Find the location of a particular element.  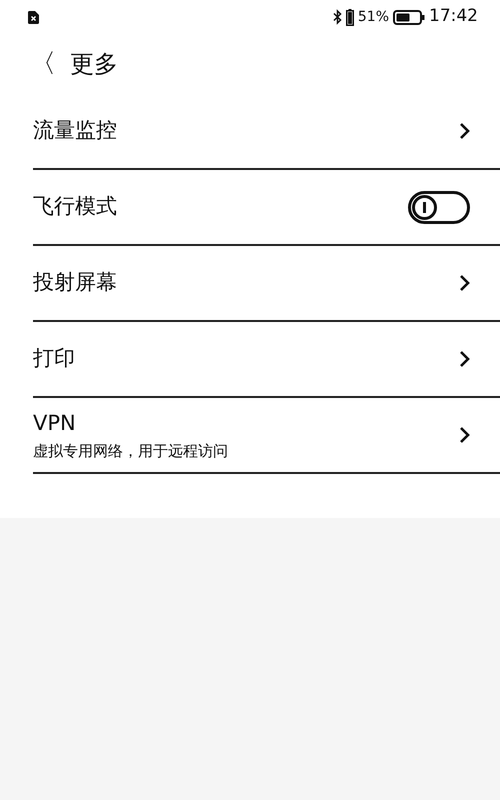

settings-row: 投射屏幕 is located at coordinates (266, 284).